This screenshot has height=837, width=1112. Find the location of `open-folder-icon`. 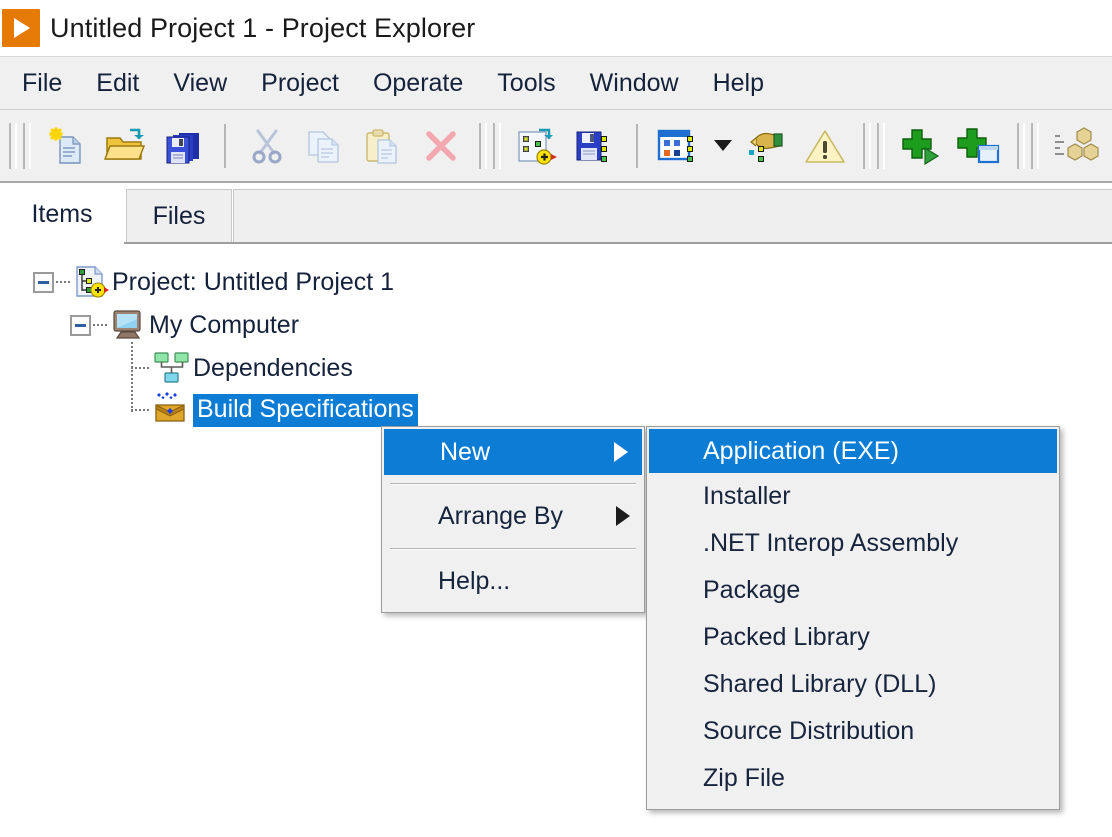

open-folder-icon is located at coordinates (125, 146).